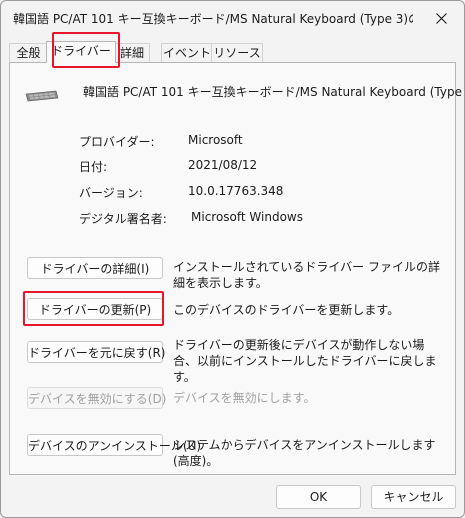 The height and width of the screenshot is (518, 465). I want to click on disable-device-description: デバイスを無効にします。, so click(244, 398).